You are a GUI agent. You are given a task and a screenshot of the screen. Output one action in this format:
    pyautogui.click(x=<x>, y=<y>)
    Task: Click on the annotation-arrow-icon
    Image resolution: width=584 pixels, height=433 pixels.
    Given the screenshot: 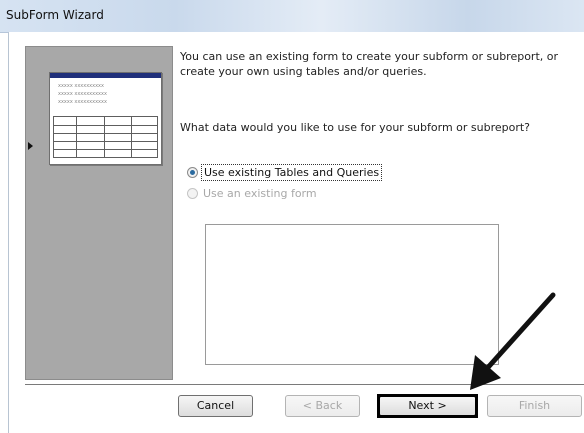 What is the action you would take?
    pyautogui.click(x=513, y=341)
    